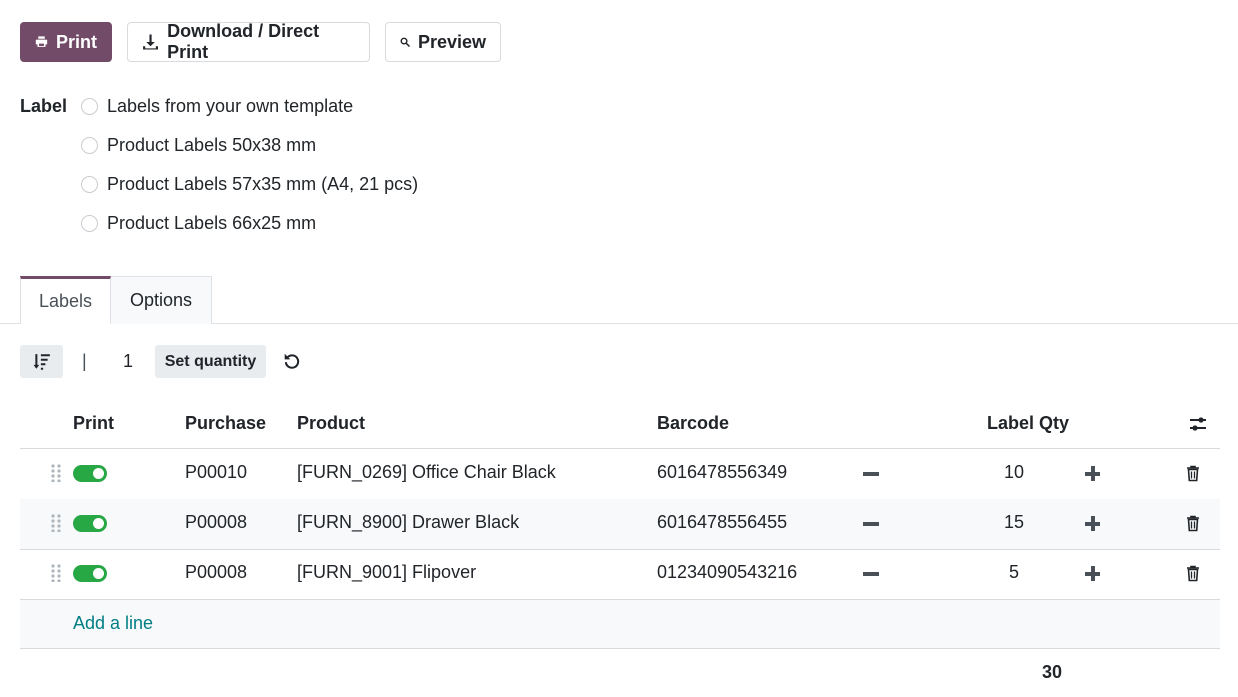 The image size is (1238, 697). I want to click on label-field-heading: Label, so click(44, 106).